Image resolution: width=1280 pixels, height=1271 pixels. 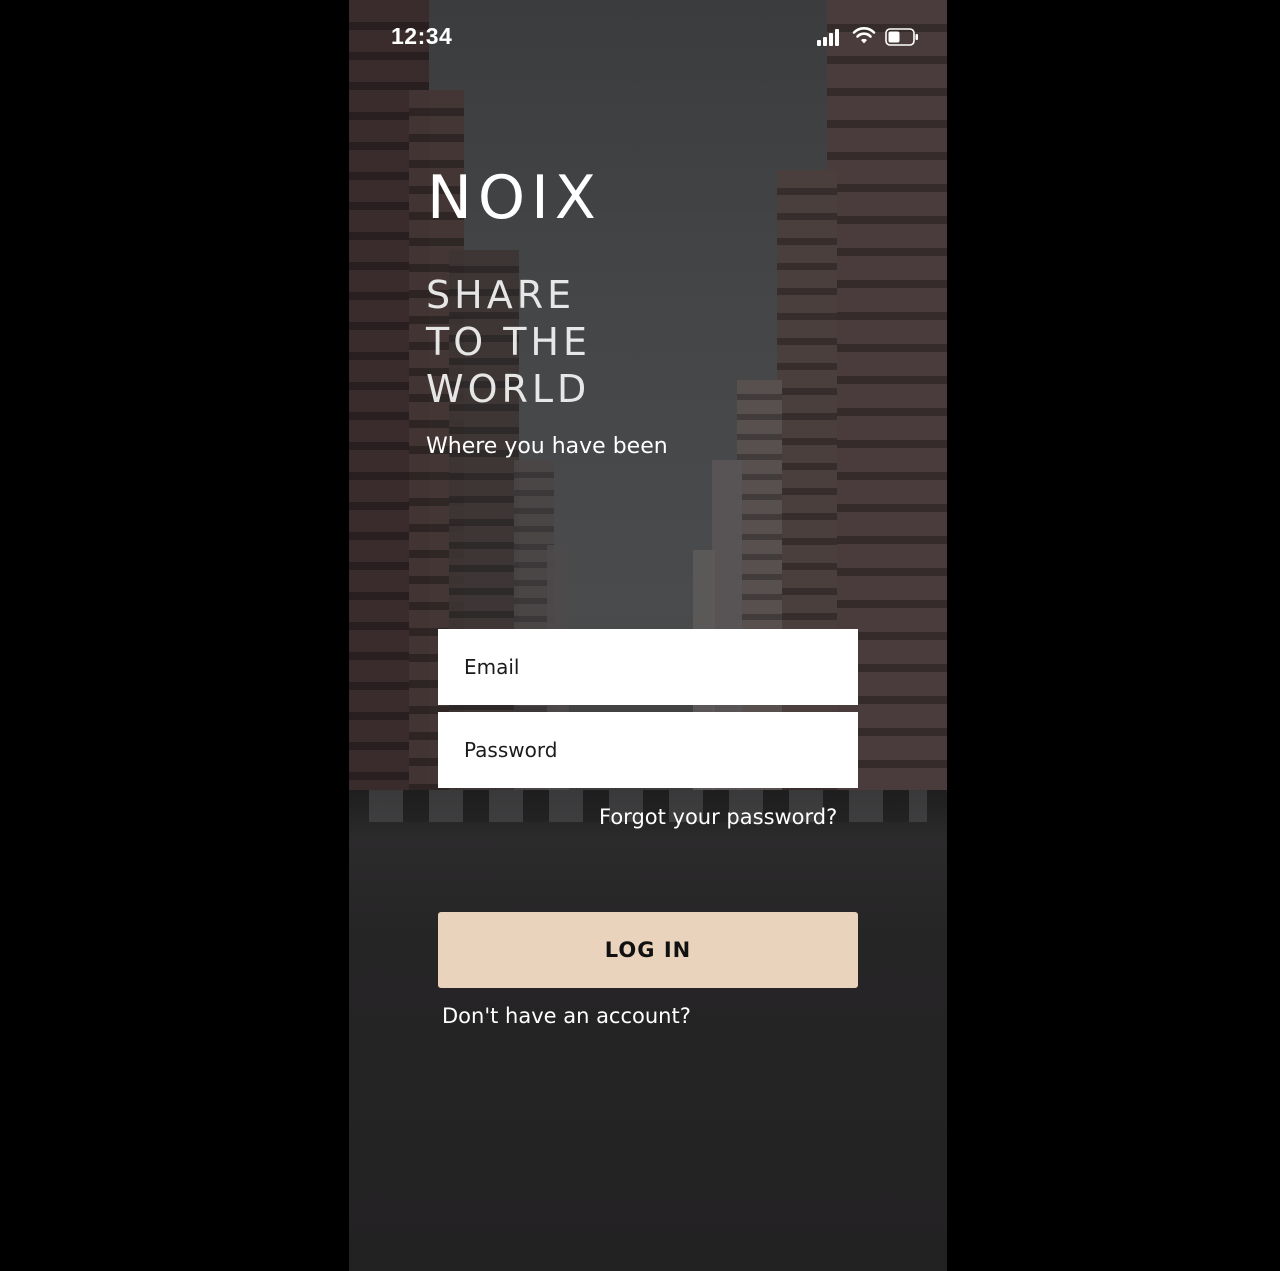 What do you see at coordinates (648, 35) in the screenshot?
I see `status-bar: 12:34` at bounding box center [648, 35].